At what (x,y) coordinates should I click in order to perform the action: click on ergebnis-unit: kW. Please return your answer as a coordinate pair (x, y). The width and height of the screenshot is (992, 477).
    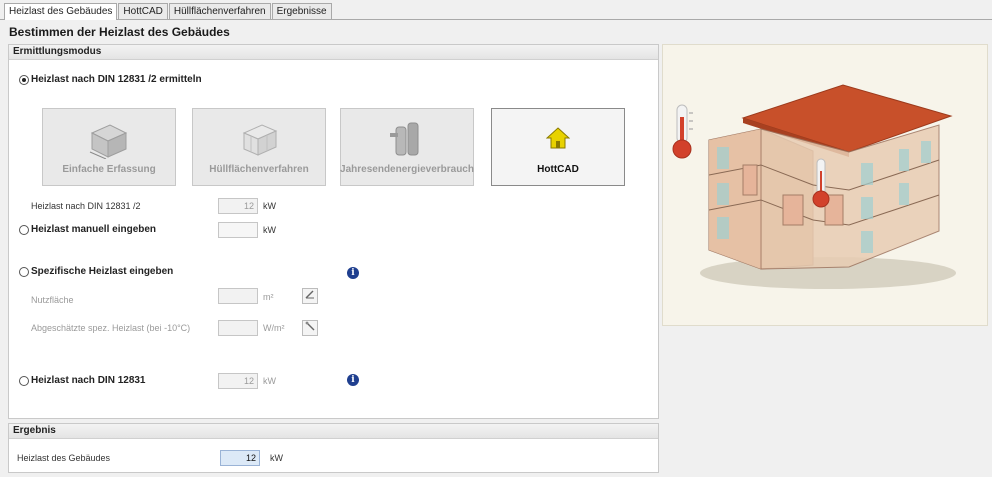
    Looking at the image, I should click on (276, 458).